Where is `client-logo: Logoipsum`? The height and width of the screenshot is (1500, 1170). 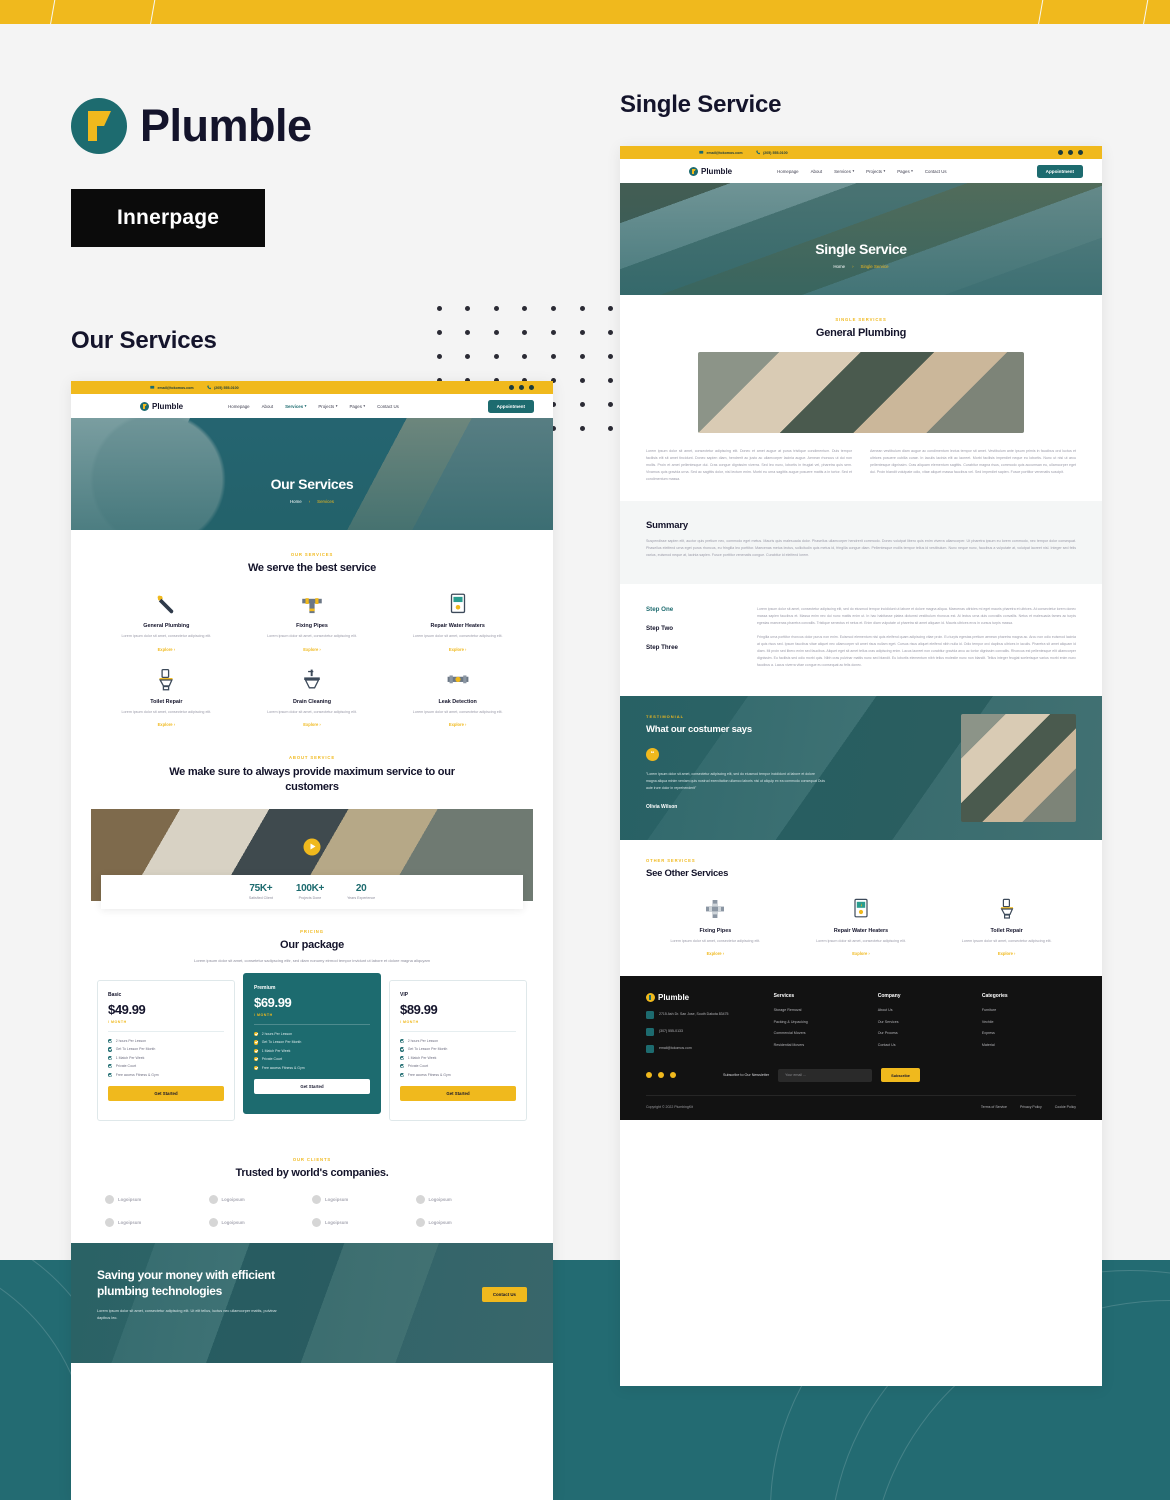 client-logo: Logoipsum is located at coordinates (364, 1222).